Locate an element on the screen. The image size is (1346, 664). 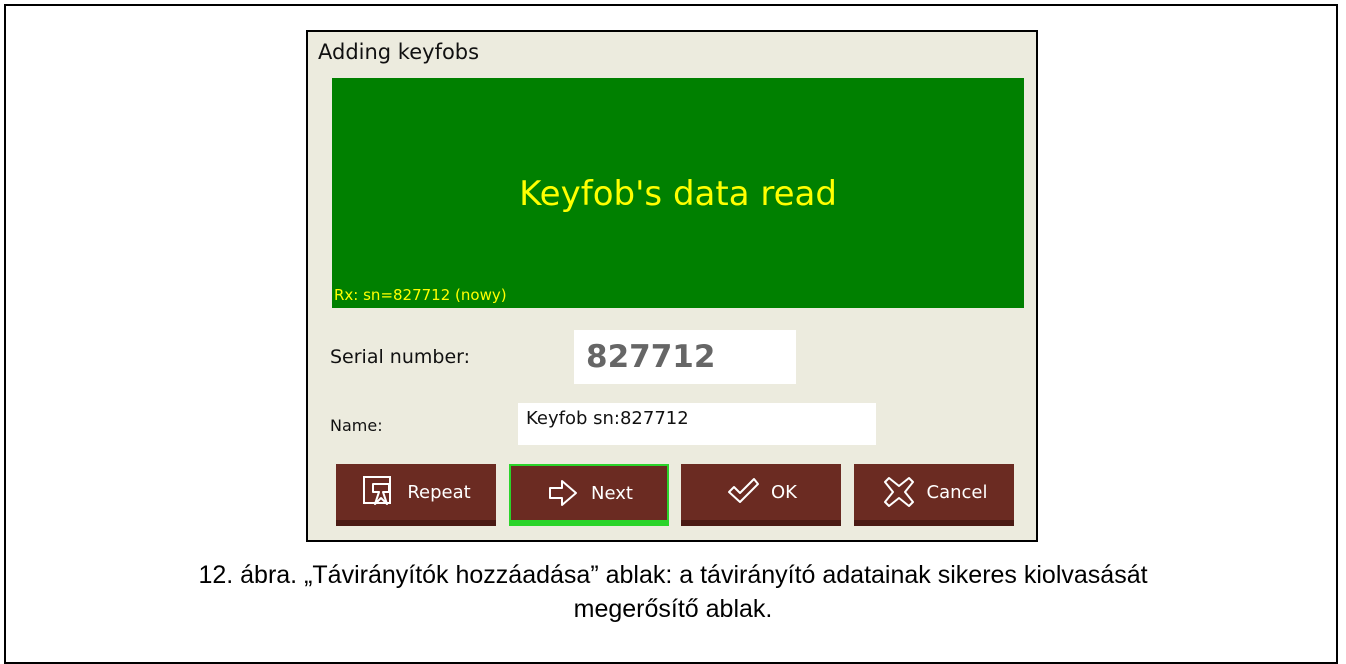
status-message: Keyfob's data read is located at coordinates (678, 194).